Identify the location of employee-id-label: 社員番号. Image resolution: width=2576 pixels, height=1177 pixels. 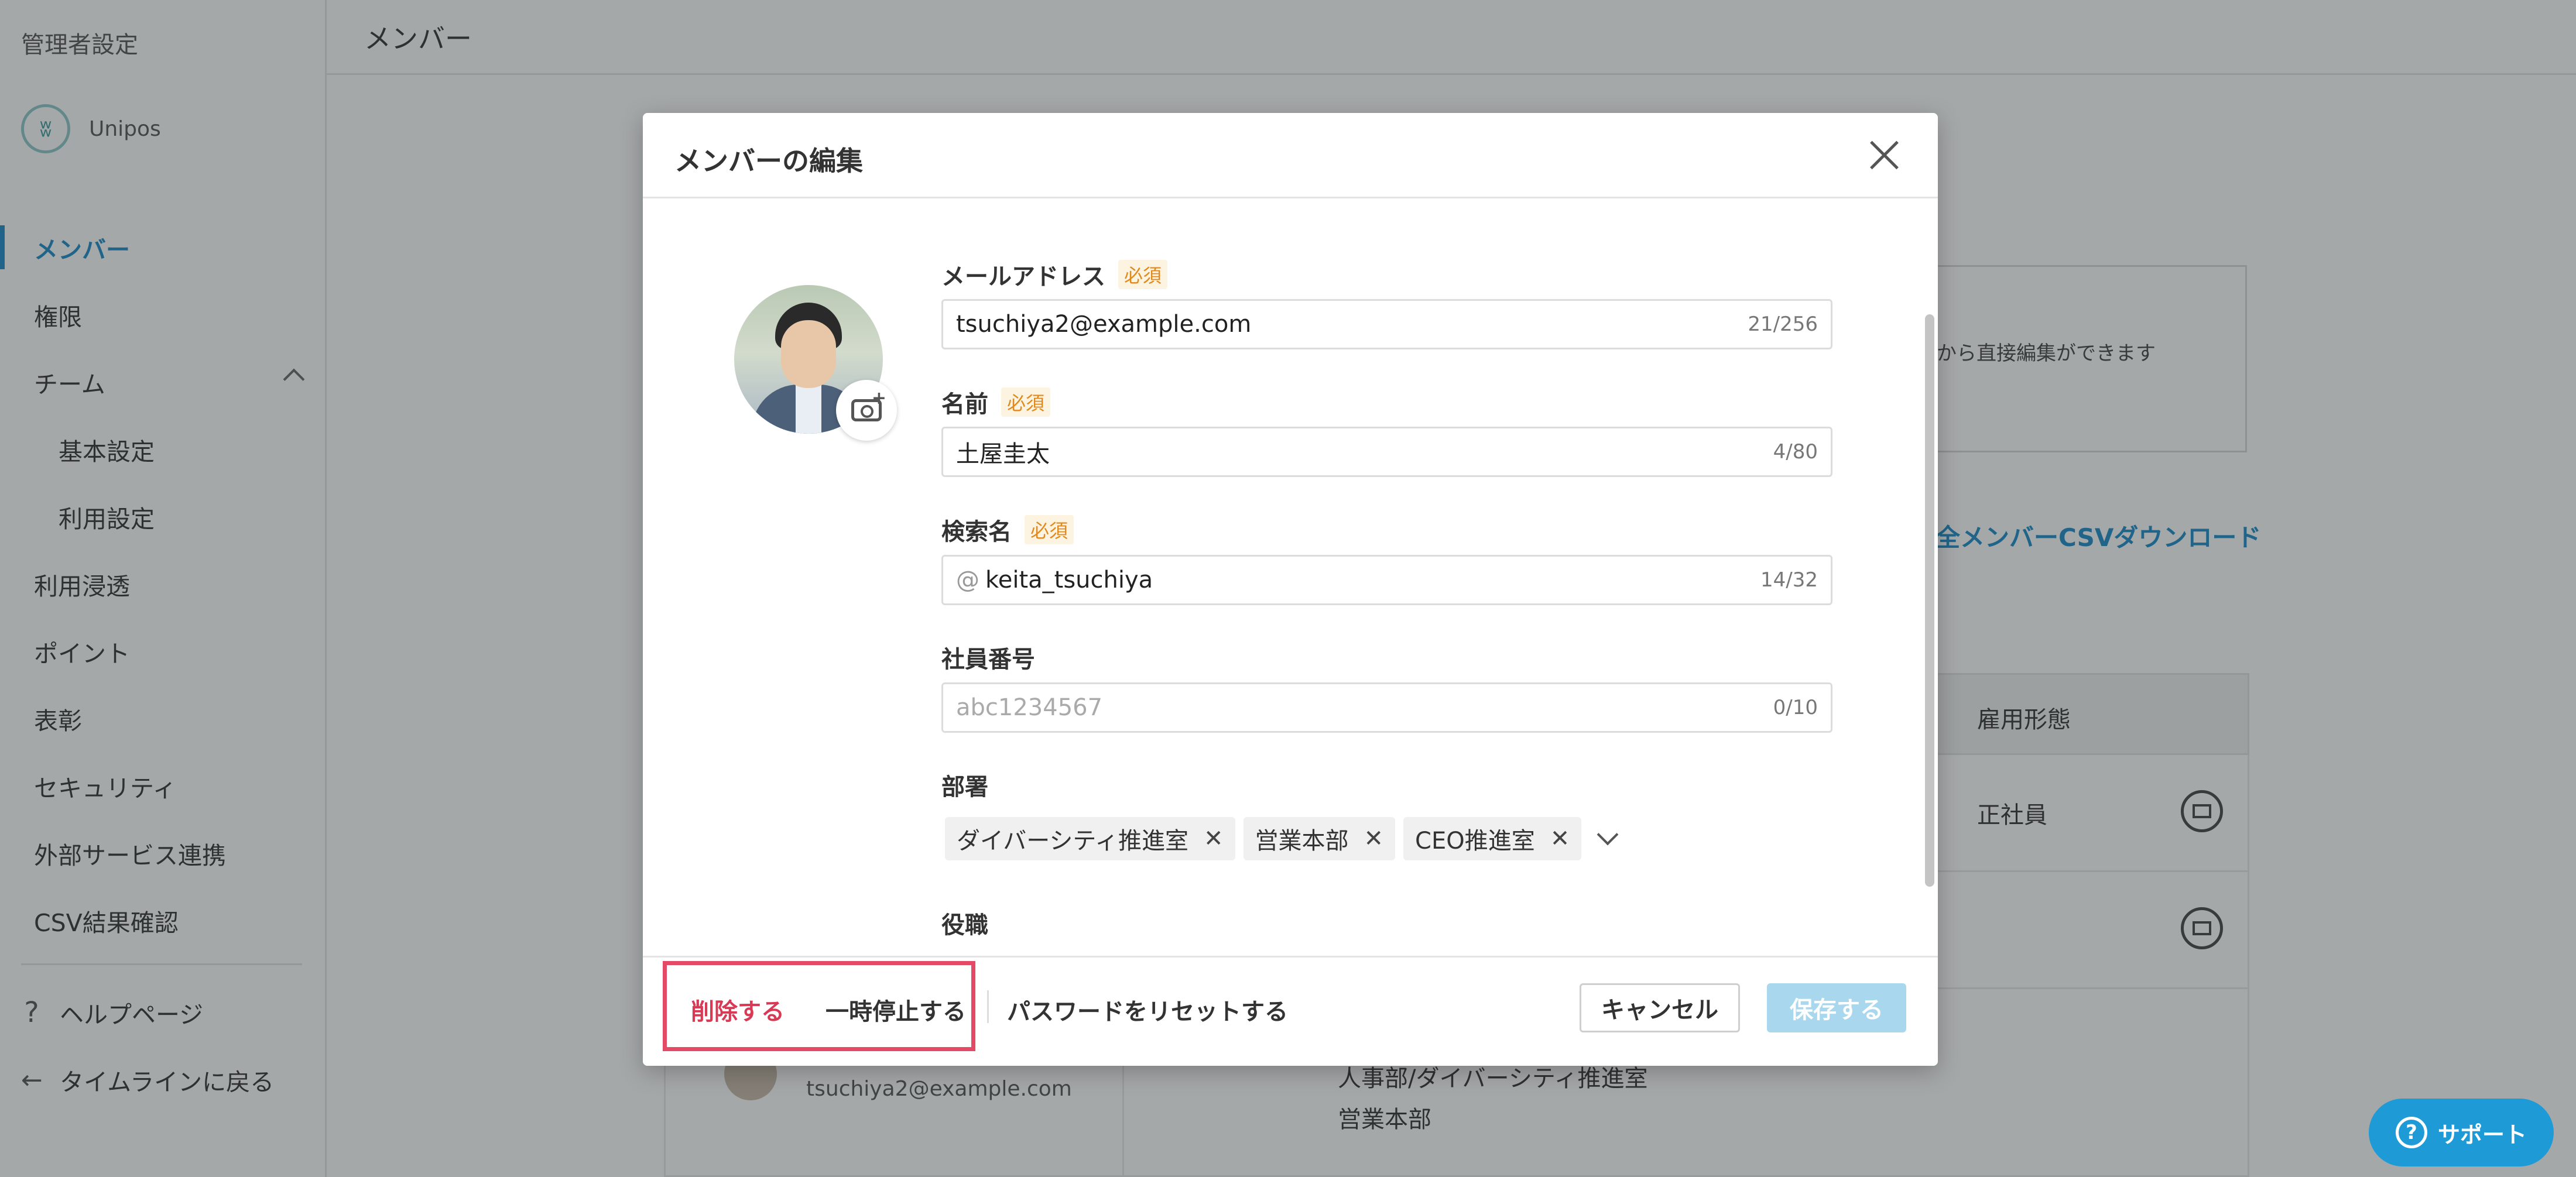
(988, 657).